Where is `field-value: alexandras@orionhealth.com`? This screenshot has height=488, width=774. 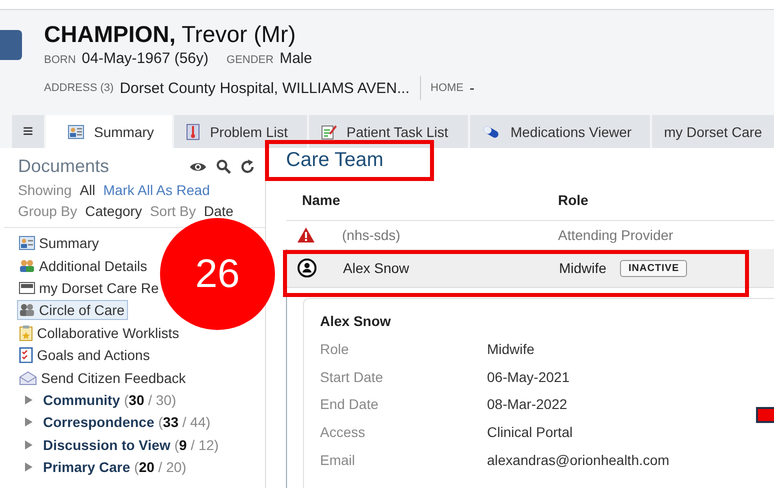
field-value: alexandras@orionhealth.com is located at coordinates (578, 460).